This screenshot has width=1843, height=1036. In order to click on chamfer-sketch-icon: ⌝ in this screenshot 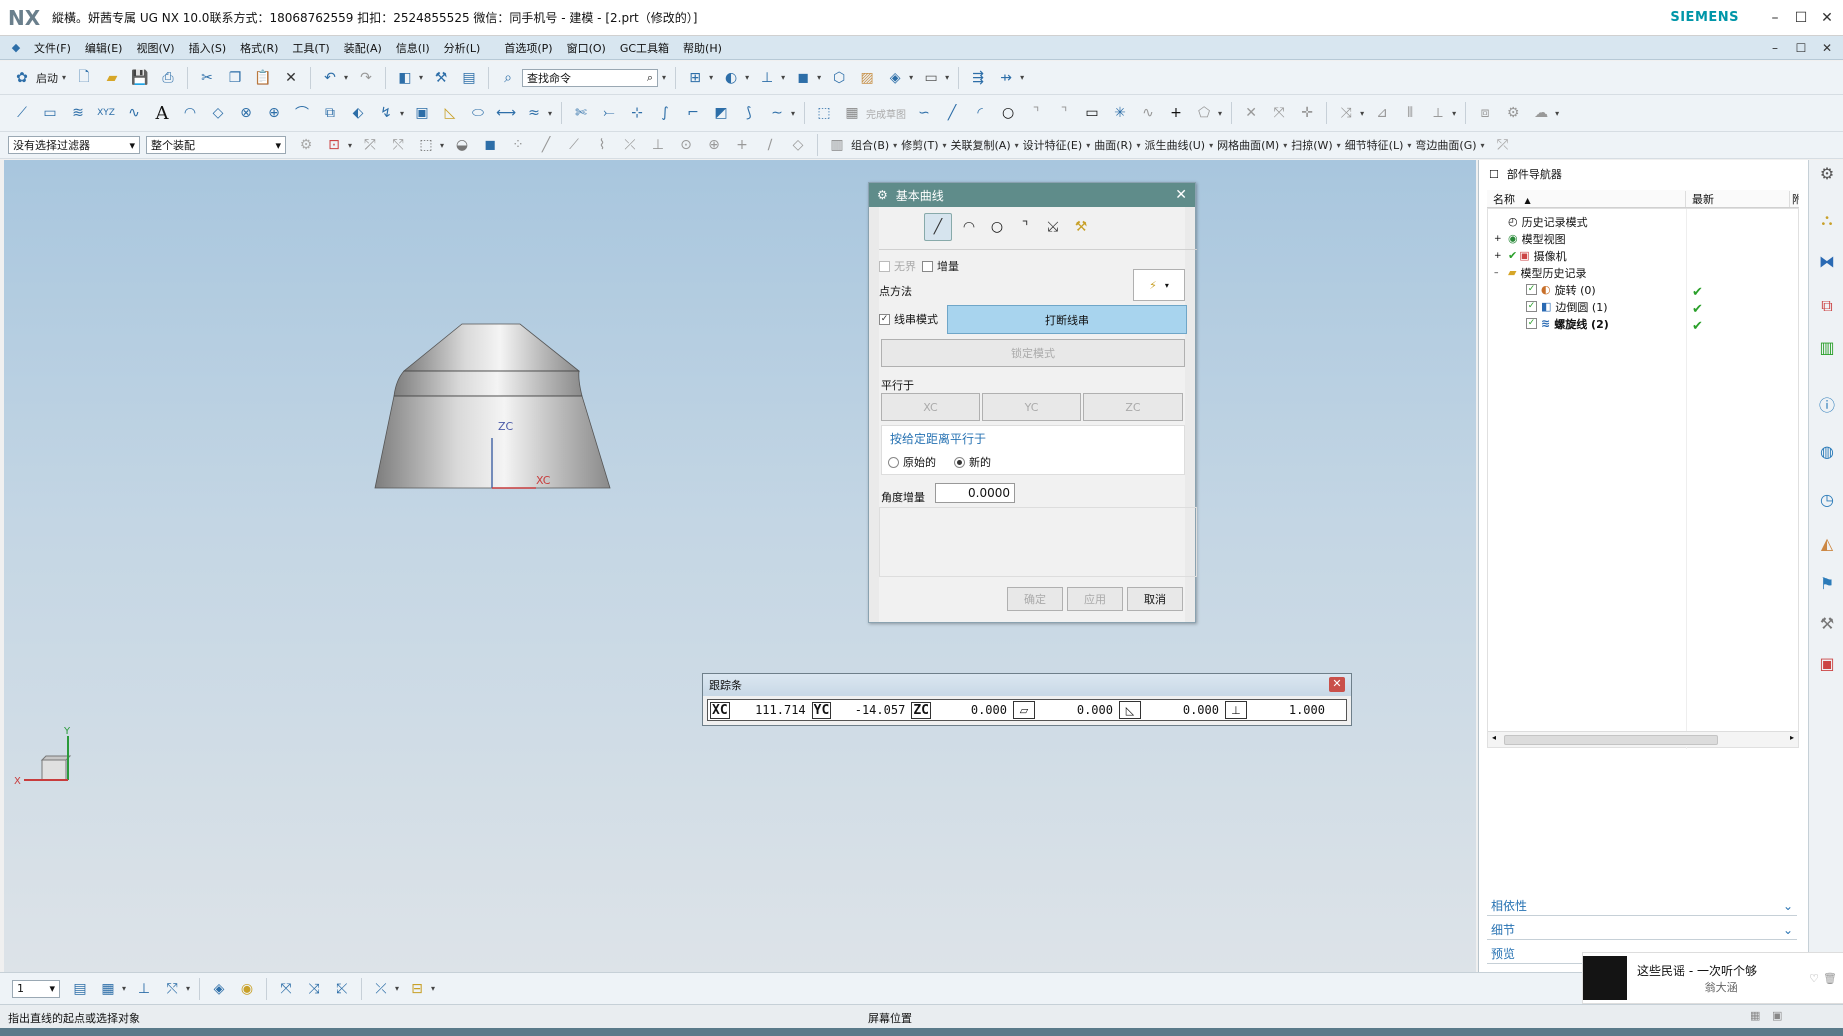, I will do `click(1064, 113)`.